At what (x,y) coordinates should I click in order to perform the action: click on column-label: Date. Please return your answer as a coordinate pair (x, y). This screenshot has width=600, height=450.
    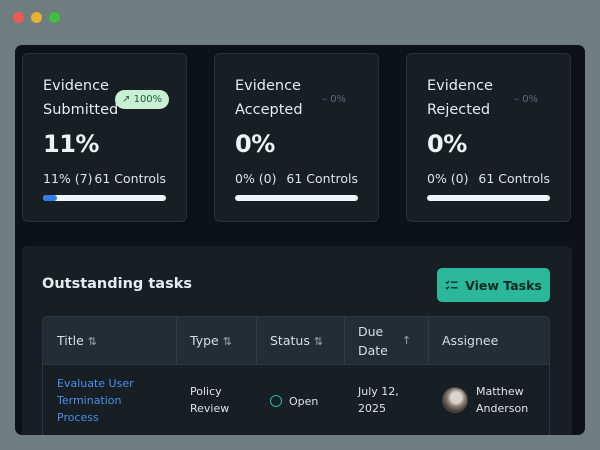
    Looking at the image, I should click on (373, 350).